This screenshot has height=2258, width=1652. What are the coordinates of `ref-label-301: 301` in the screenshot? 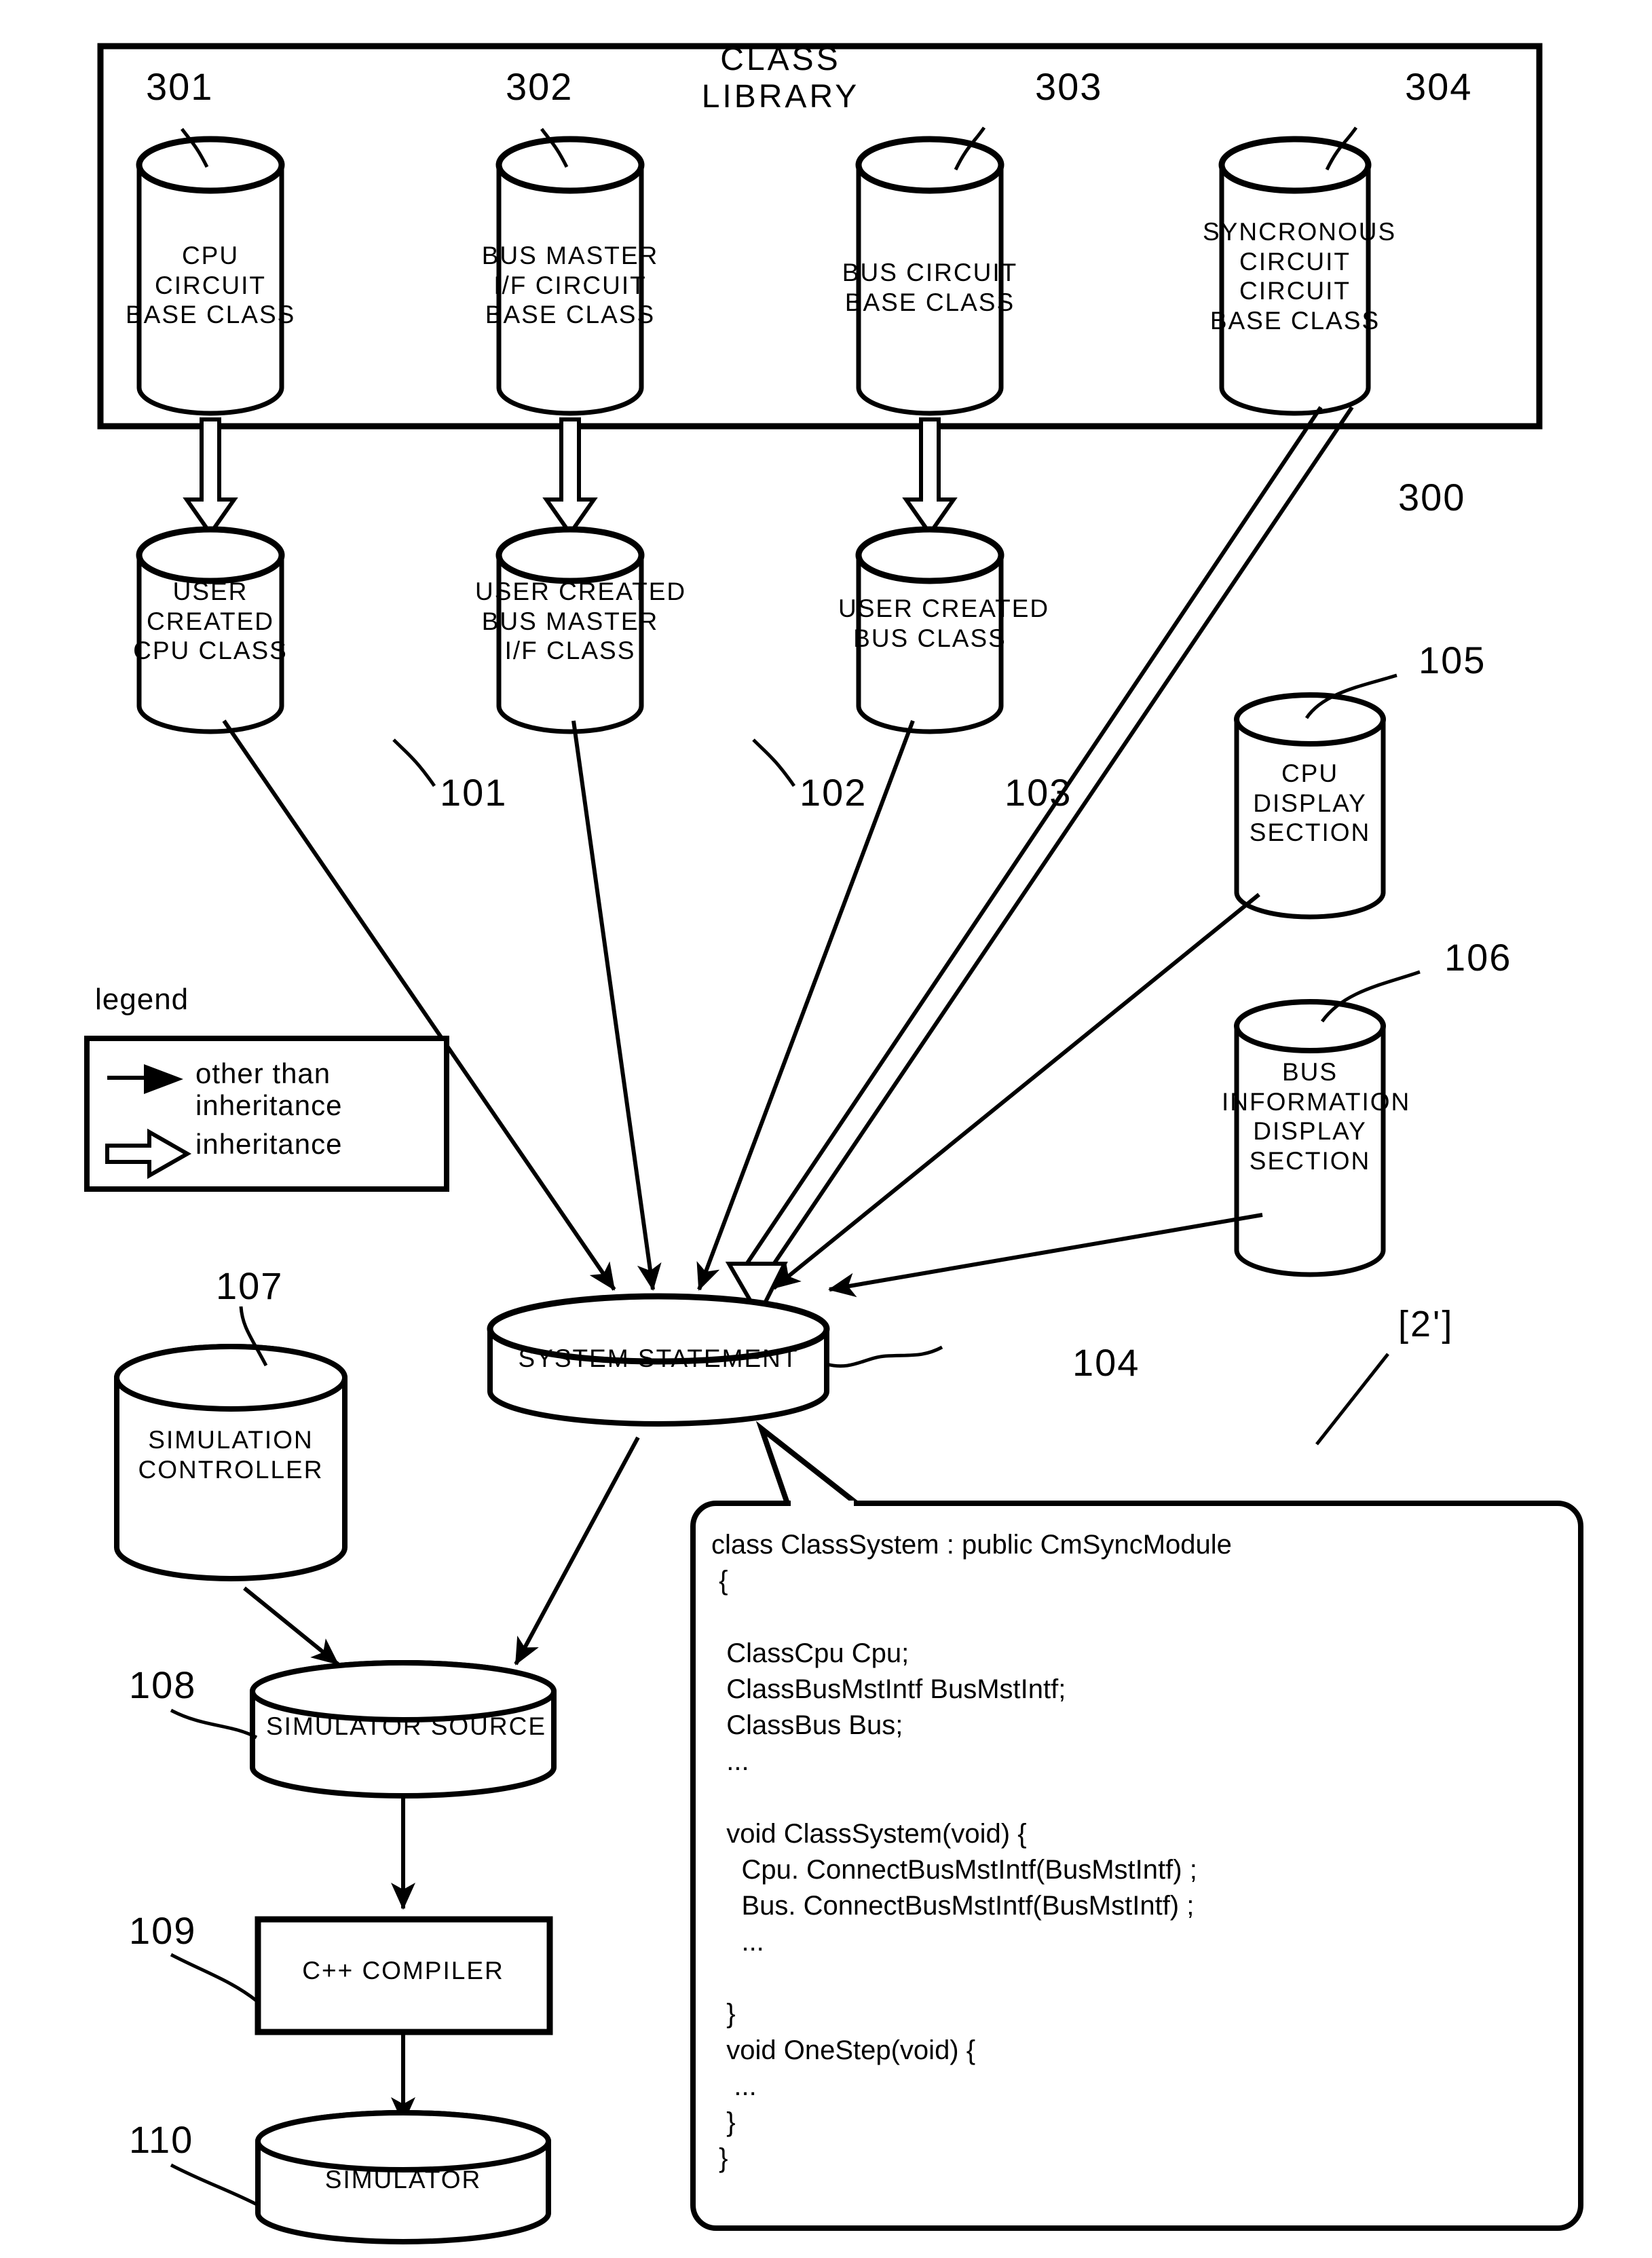 It's located at (180, 86).